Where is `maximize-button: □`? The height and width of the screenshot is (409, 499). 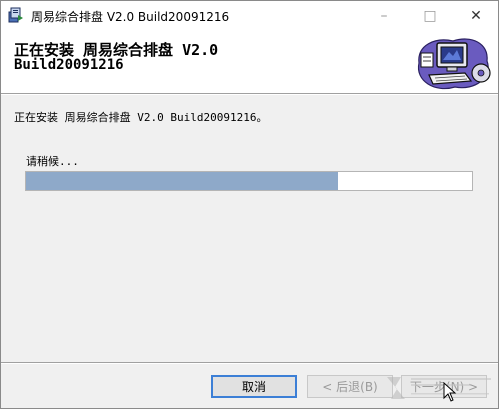 maximize-button: □ is located at coordinates (430, 16).